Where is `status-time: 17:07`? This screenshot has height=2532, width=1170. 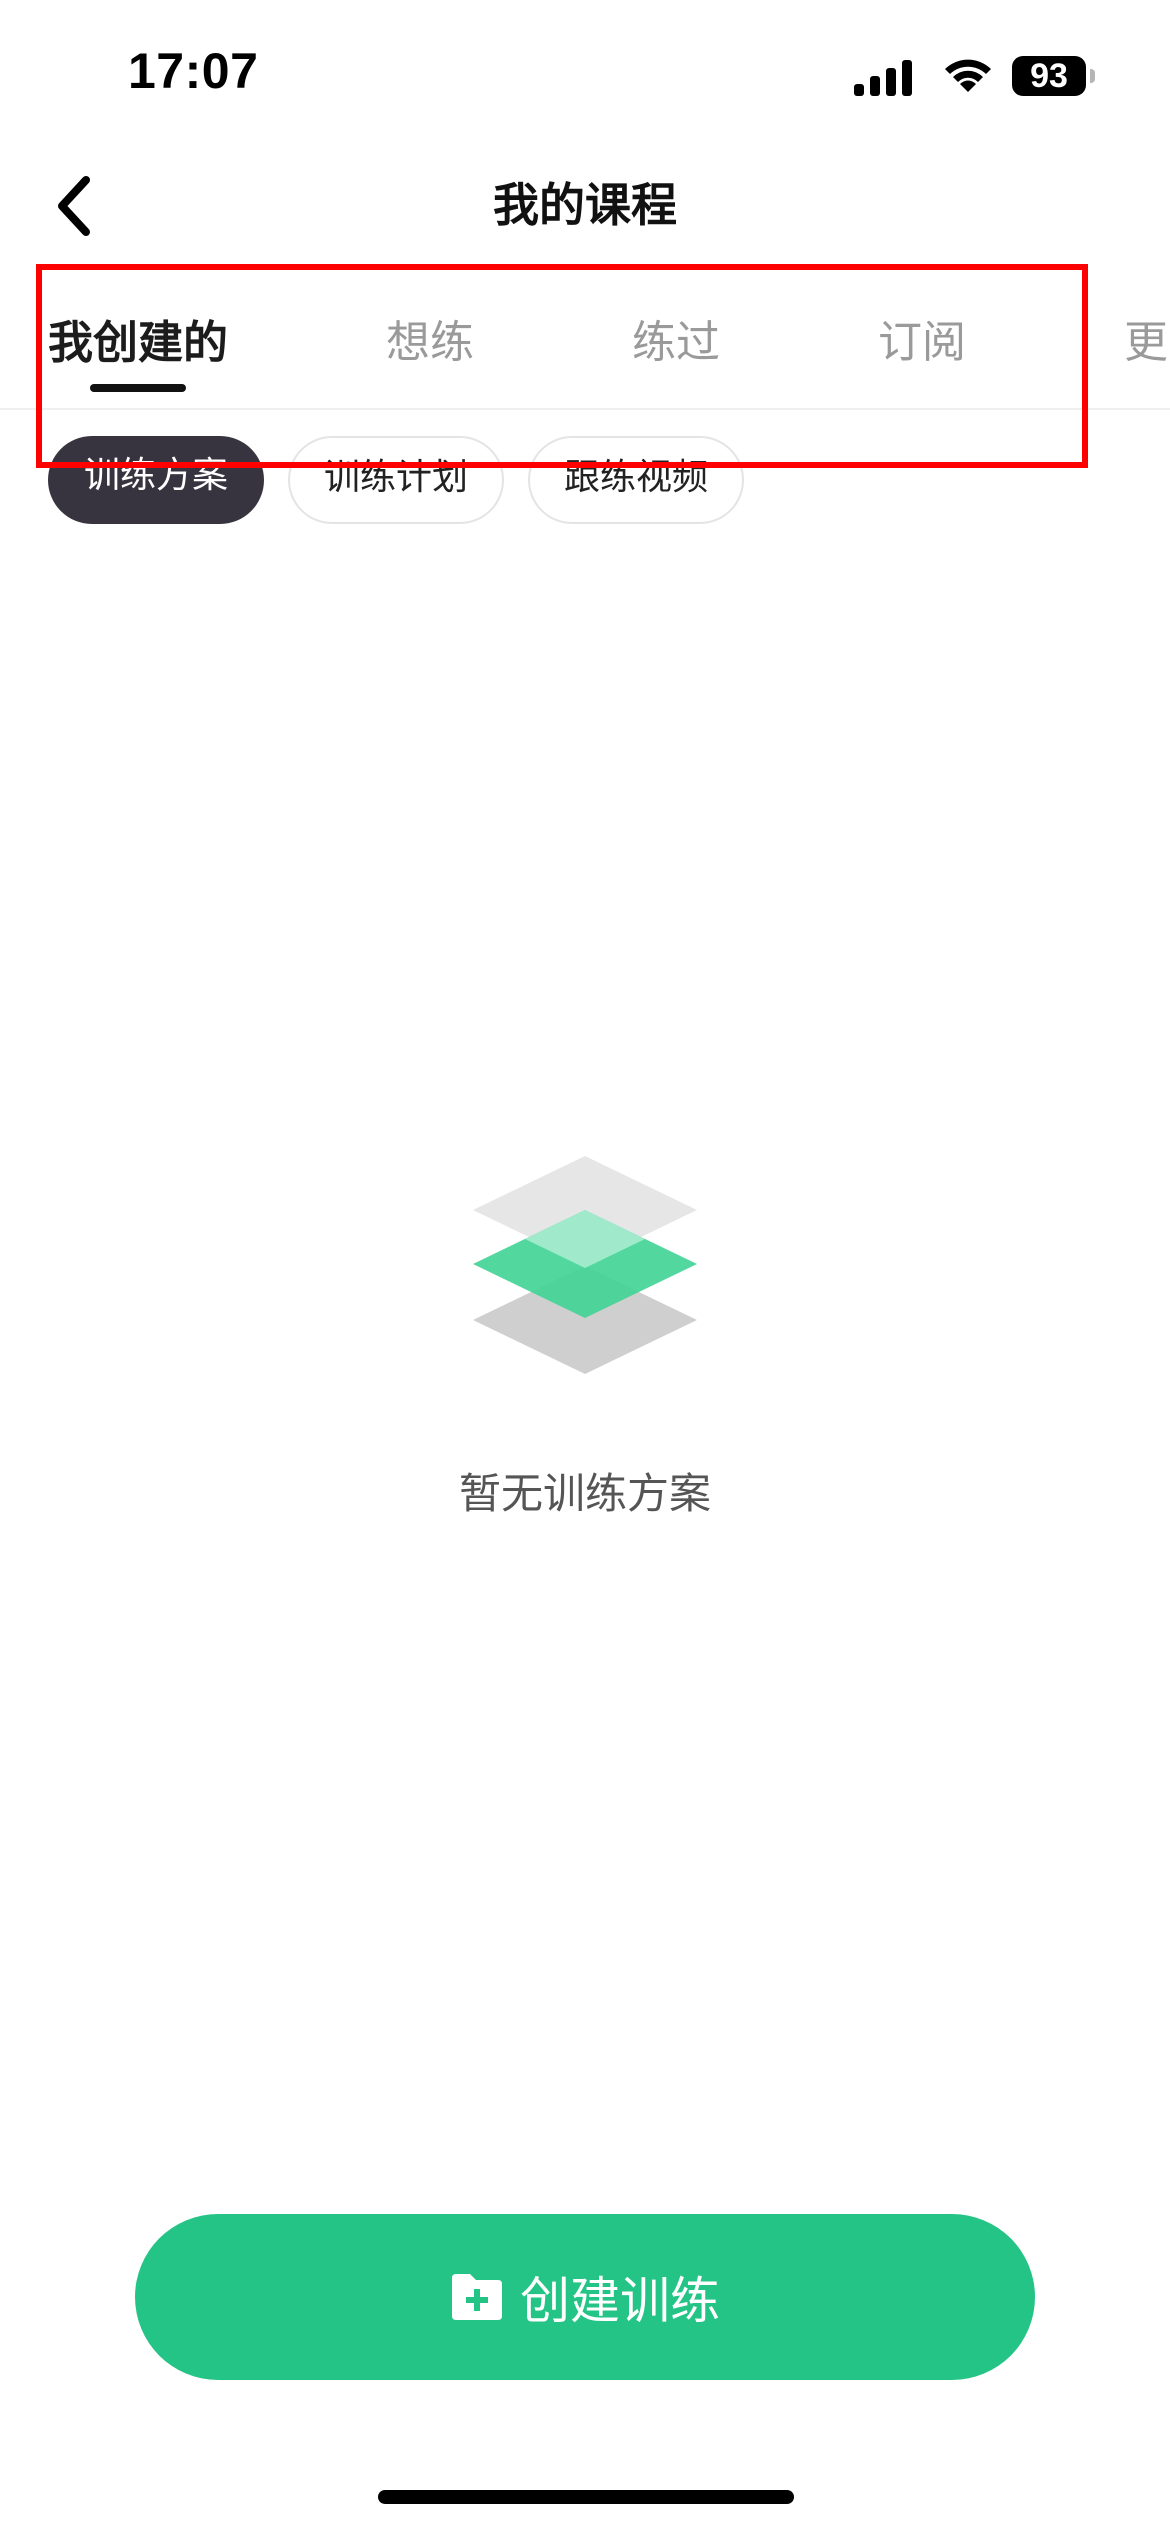
status-time: 17:07 is located at coordinates (193, 71).